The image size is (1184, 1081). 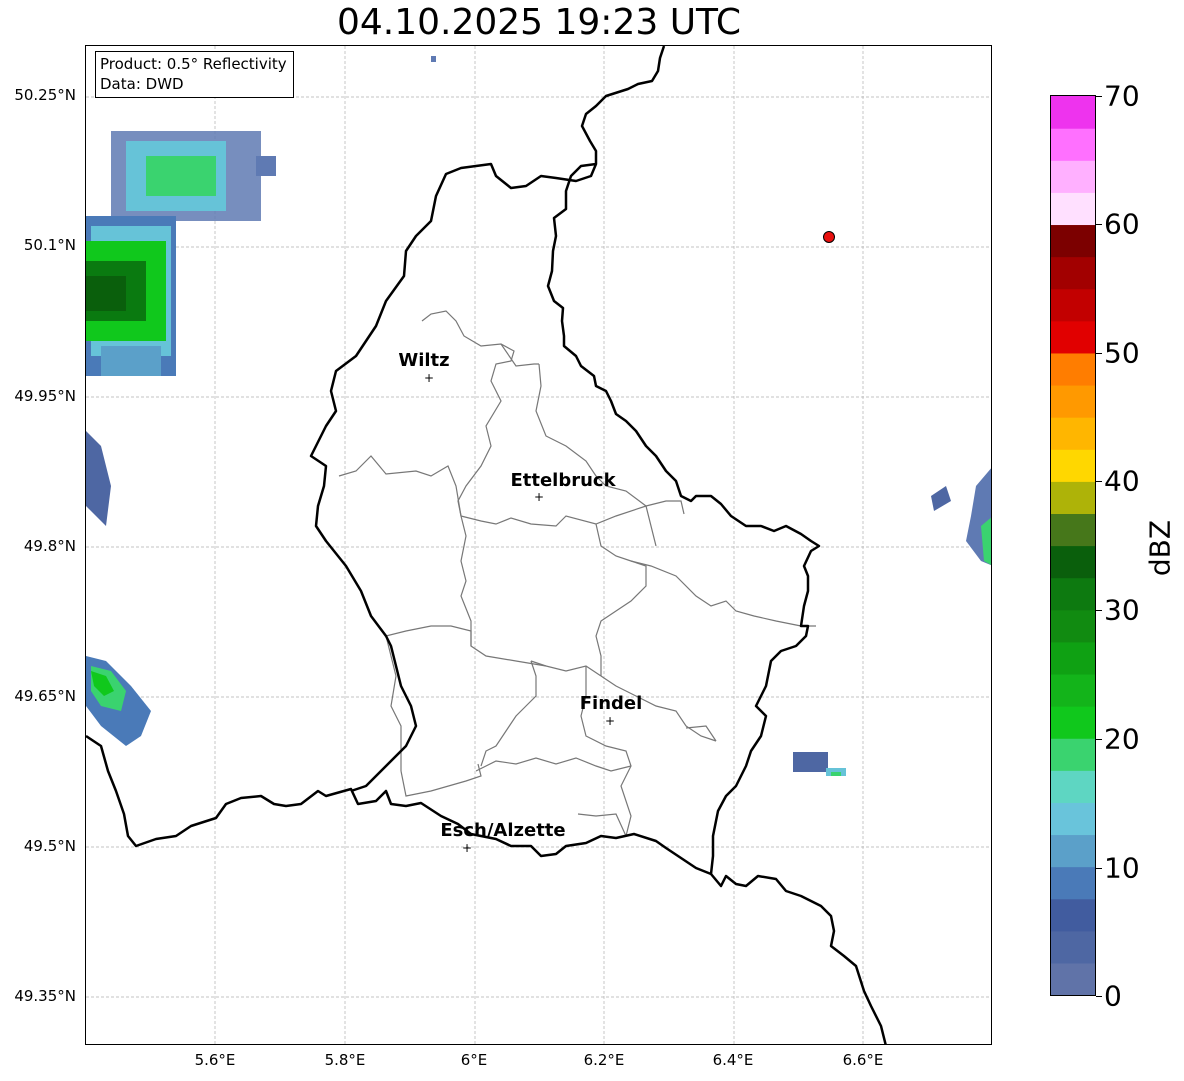 I want to click on info-data-source: Data: DWD, so click(x=142, y=84).